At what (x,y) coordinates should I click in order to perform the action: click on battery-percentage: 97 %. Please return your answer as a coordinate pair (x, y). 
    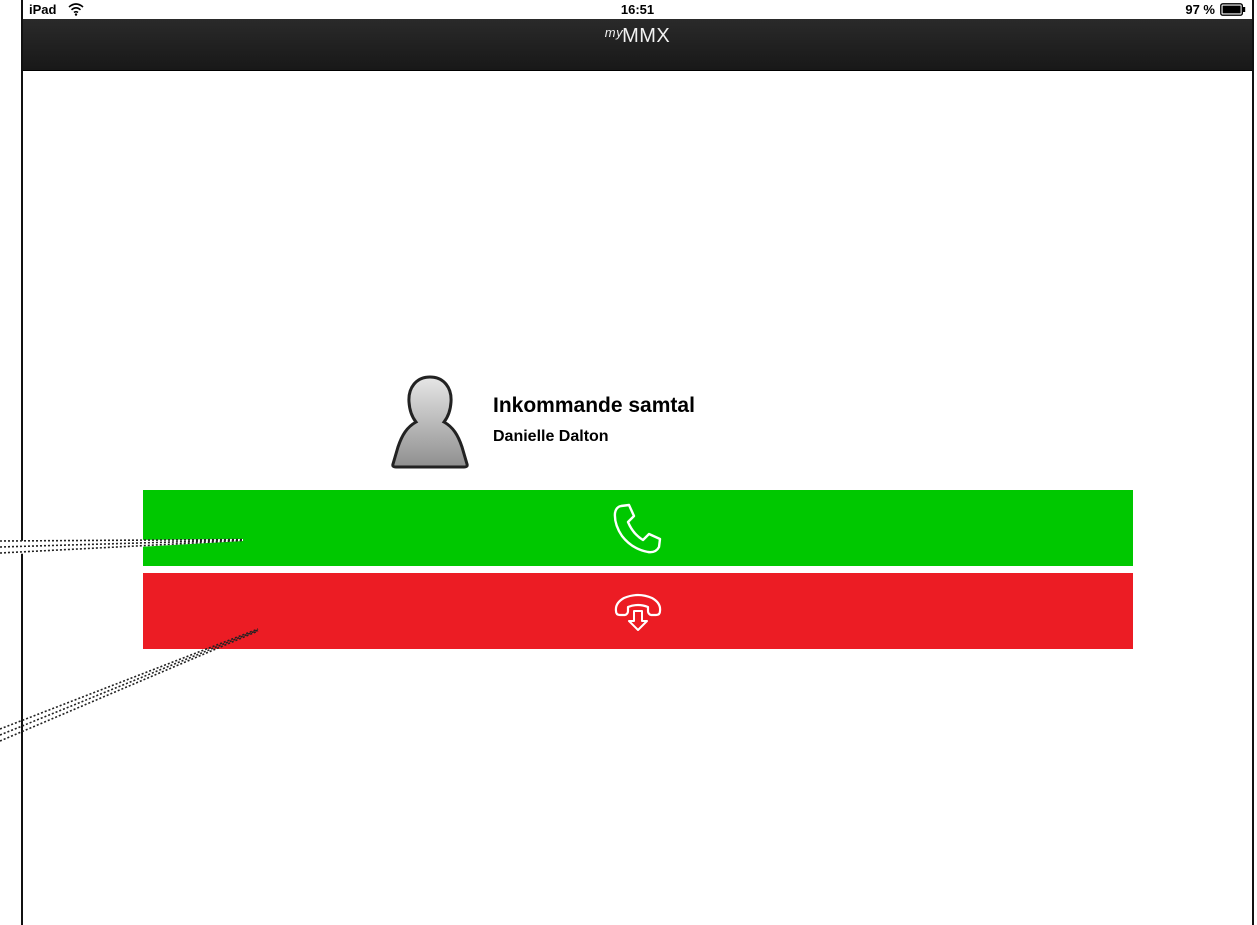
    Looking at the image, I should click on (1200, 9).